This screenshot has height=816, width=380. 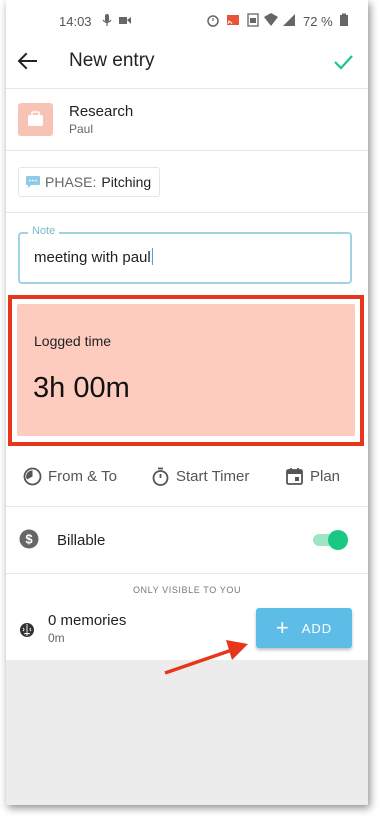 I want to click on stopwatch-icon, so click(x=160, y=476).